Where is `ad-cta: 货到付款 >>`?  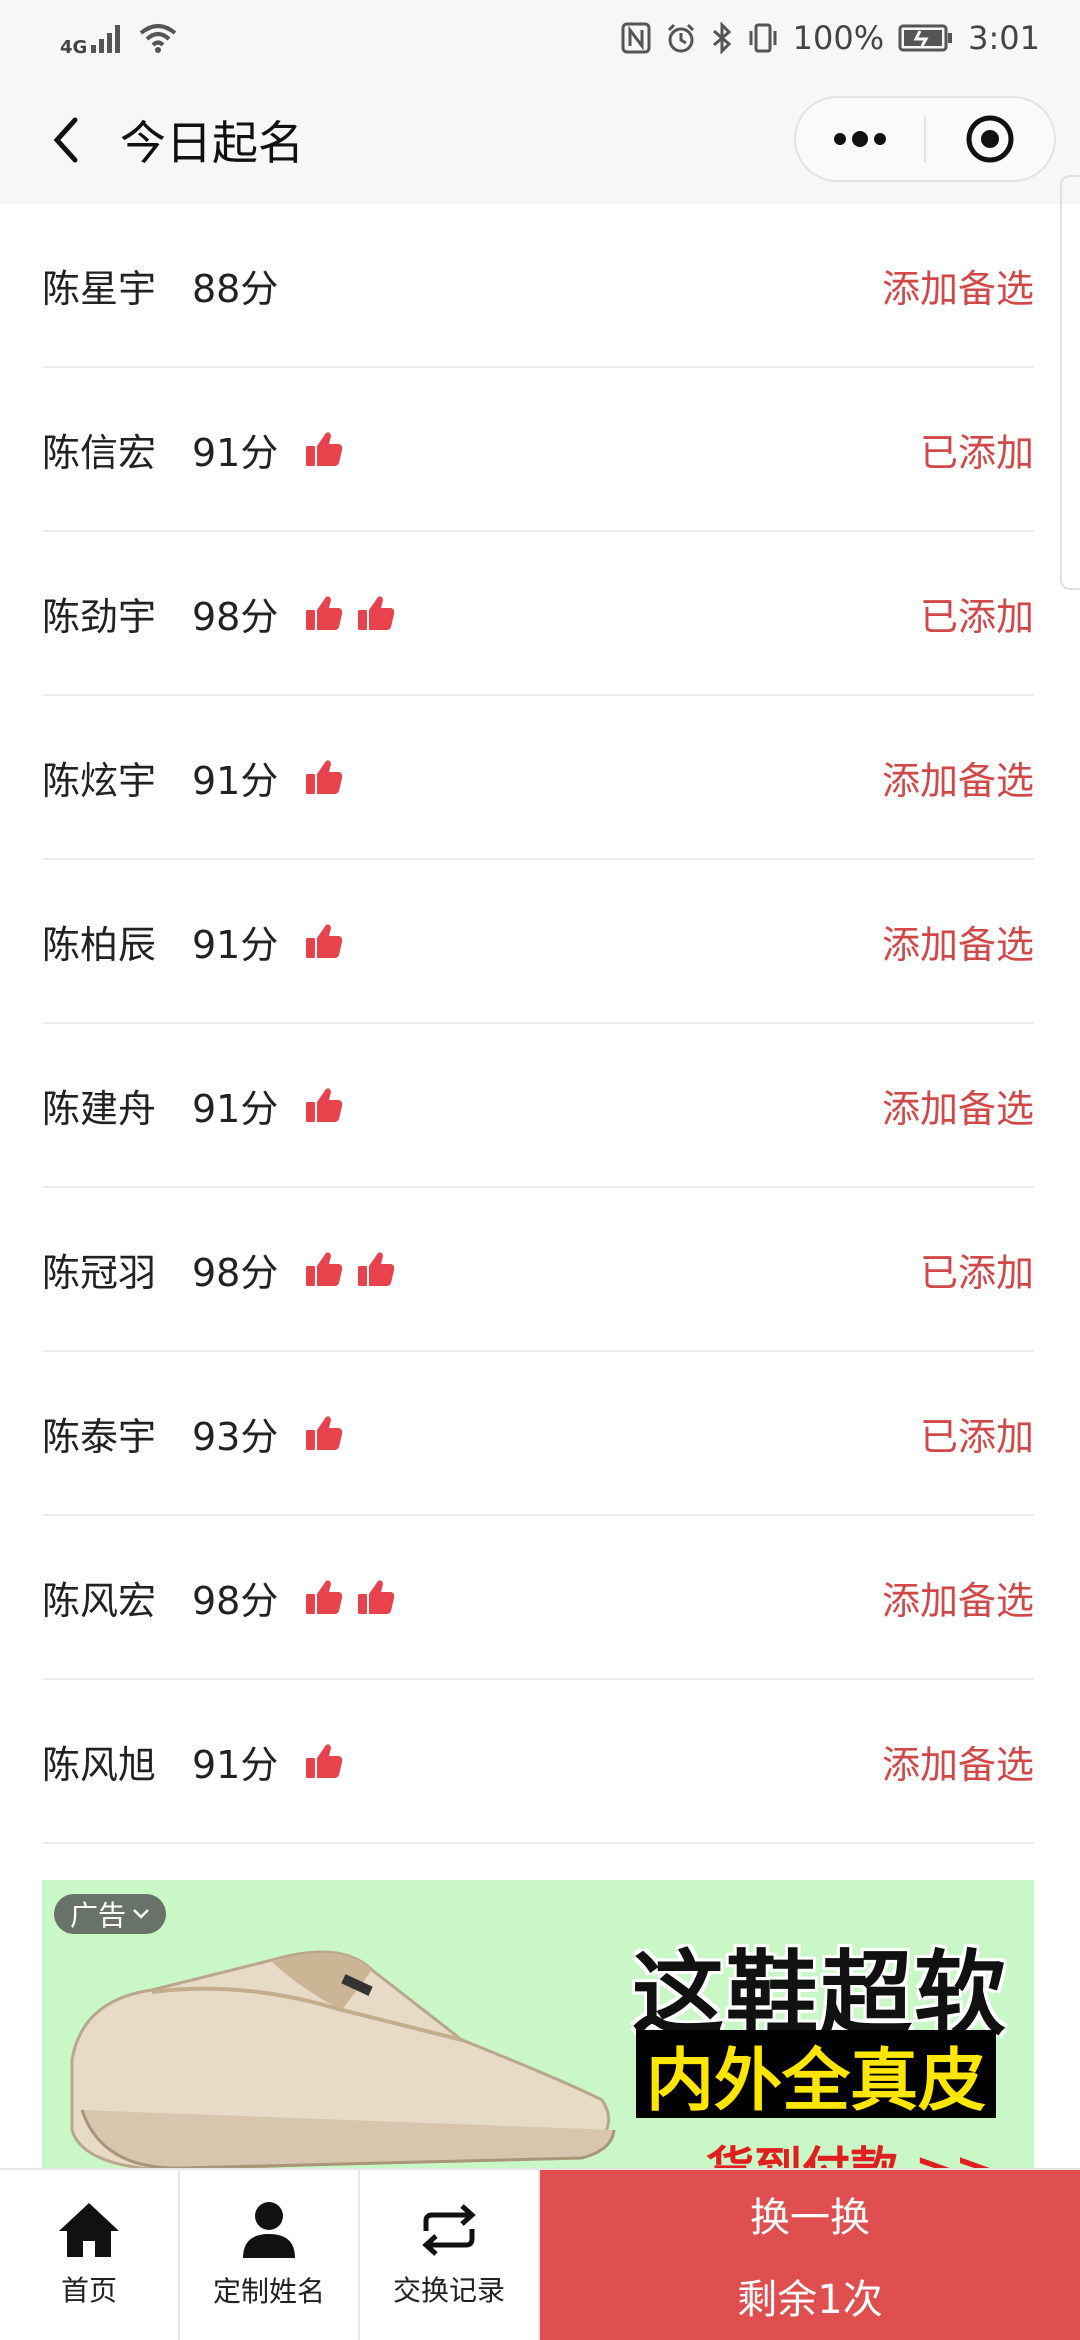 ad-cta: 货到付款 >> is located at coordinates (851, 2156).